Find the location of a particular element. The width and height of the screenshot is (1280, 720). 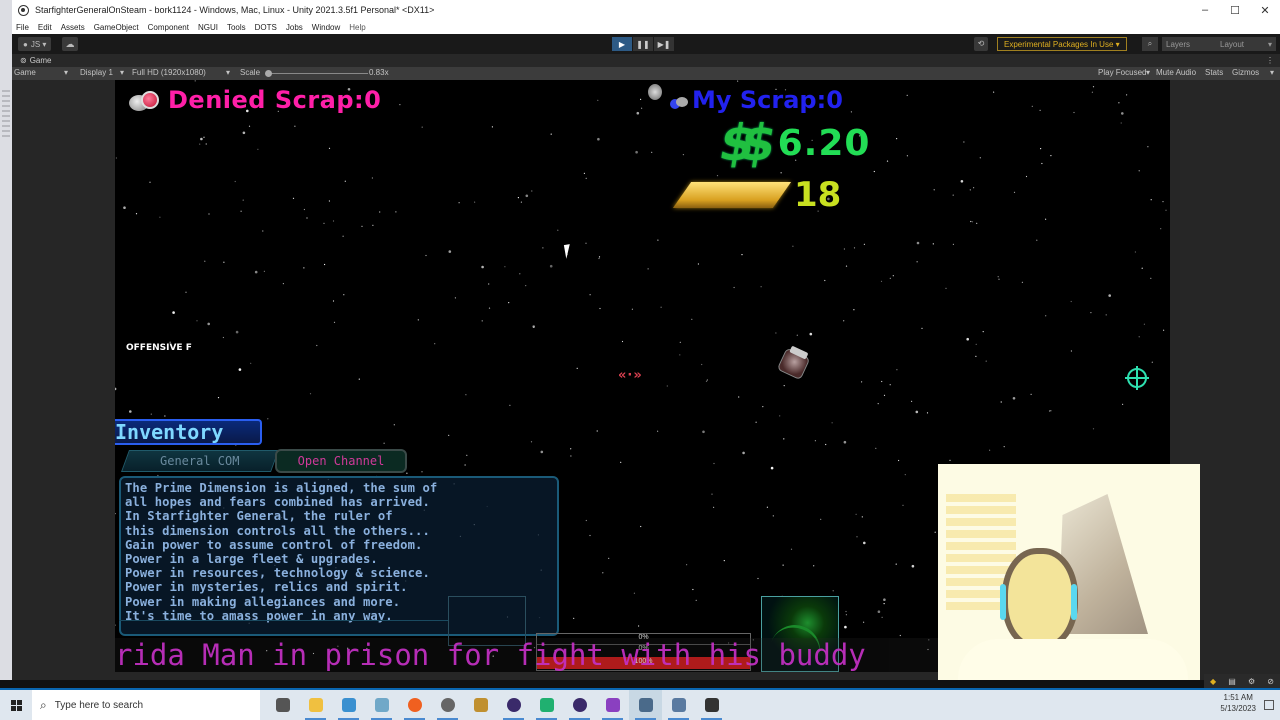

taskbar-app-visual-studio is located at coordinates (612, 705).